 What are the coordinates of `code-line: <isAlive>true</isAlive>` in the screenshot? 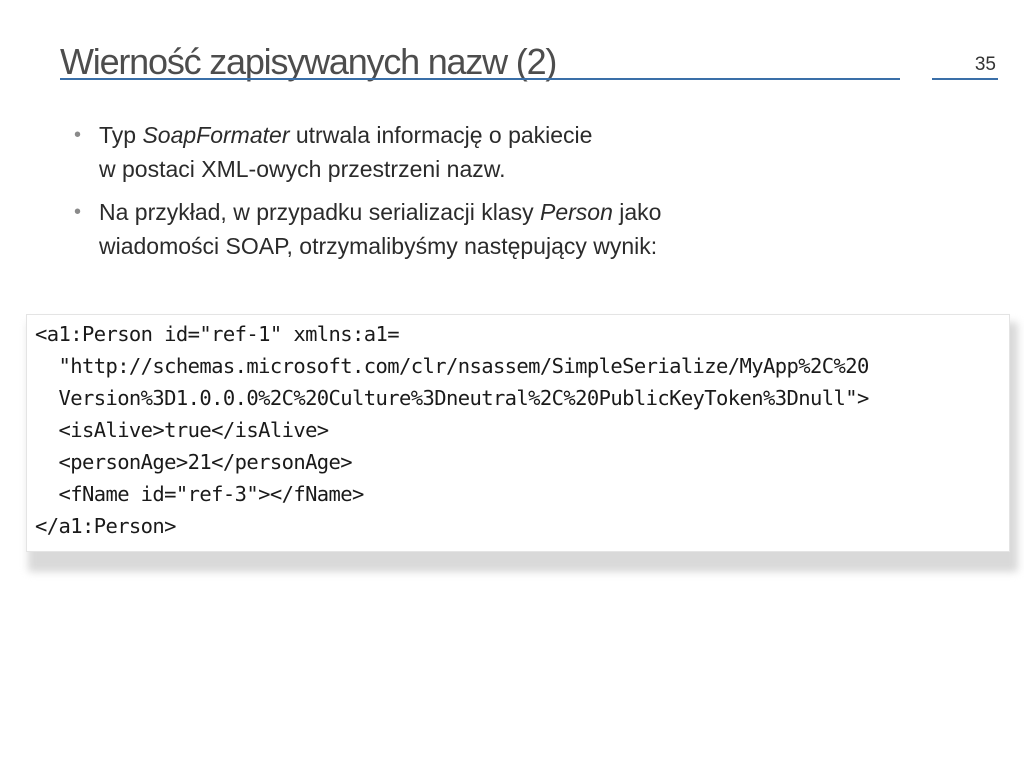 It's located at (182, 430).